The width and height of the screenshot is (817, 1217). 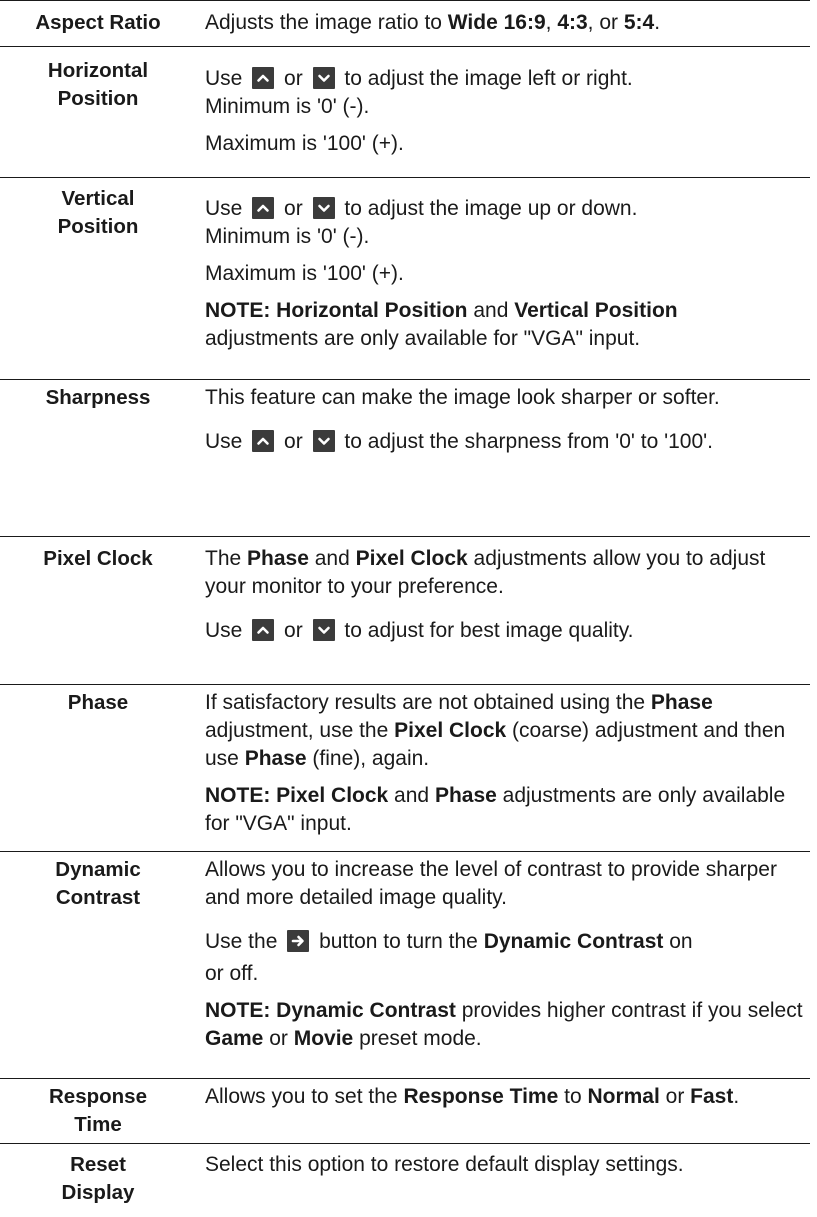 I want to click on text: Use the, so click(x=241, y=941).